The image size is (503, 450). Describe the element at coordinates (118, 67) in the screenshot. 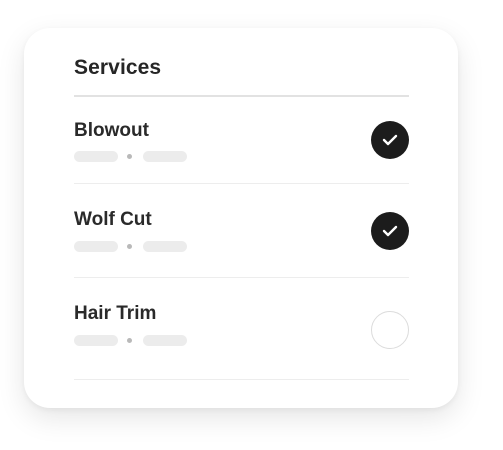

I see `card-title: Services` at that location.